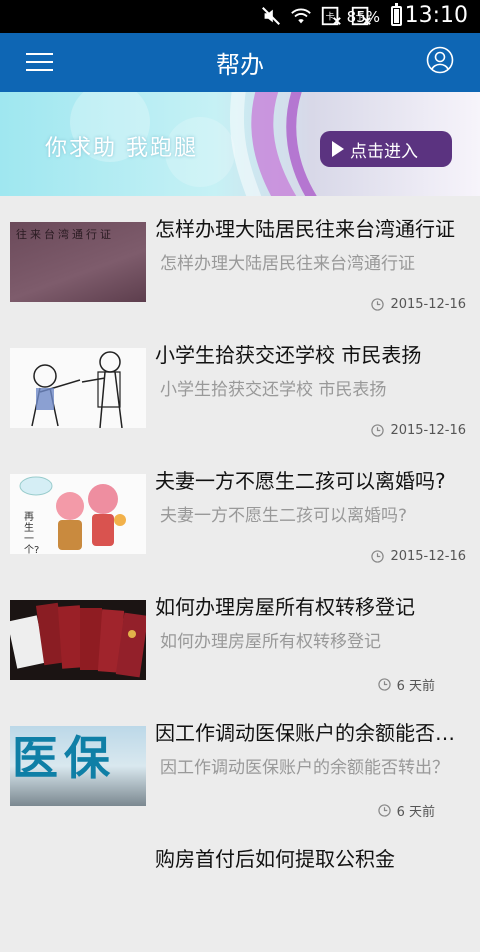 The image size is (480, 952). Describe the element at coordinates (64, 758) in the screenshot. I see `thumb-caption: 医保` at that location.